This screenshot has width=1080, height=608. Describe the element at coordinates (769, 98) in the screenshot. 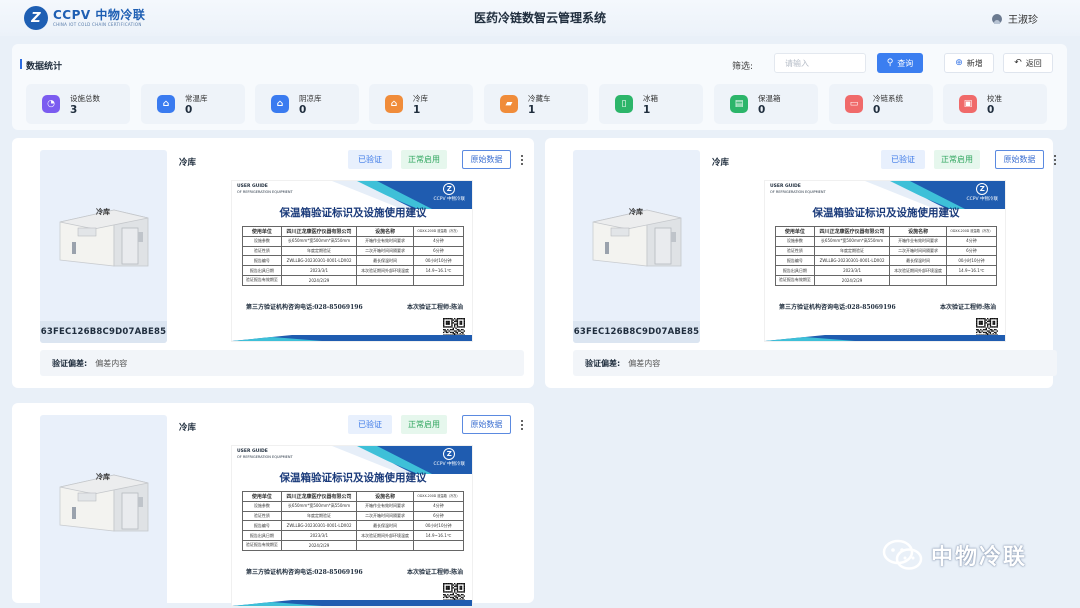

I see `stat-label: 保温箱` at that location.